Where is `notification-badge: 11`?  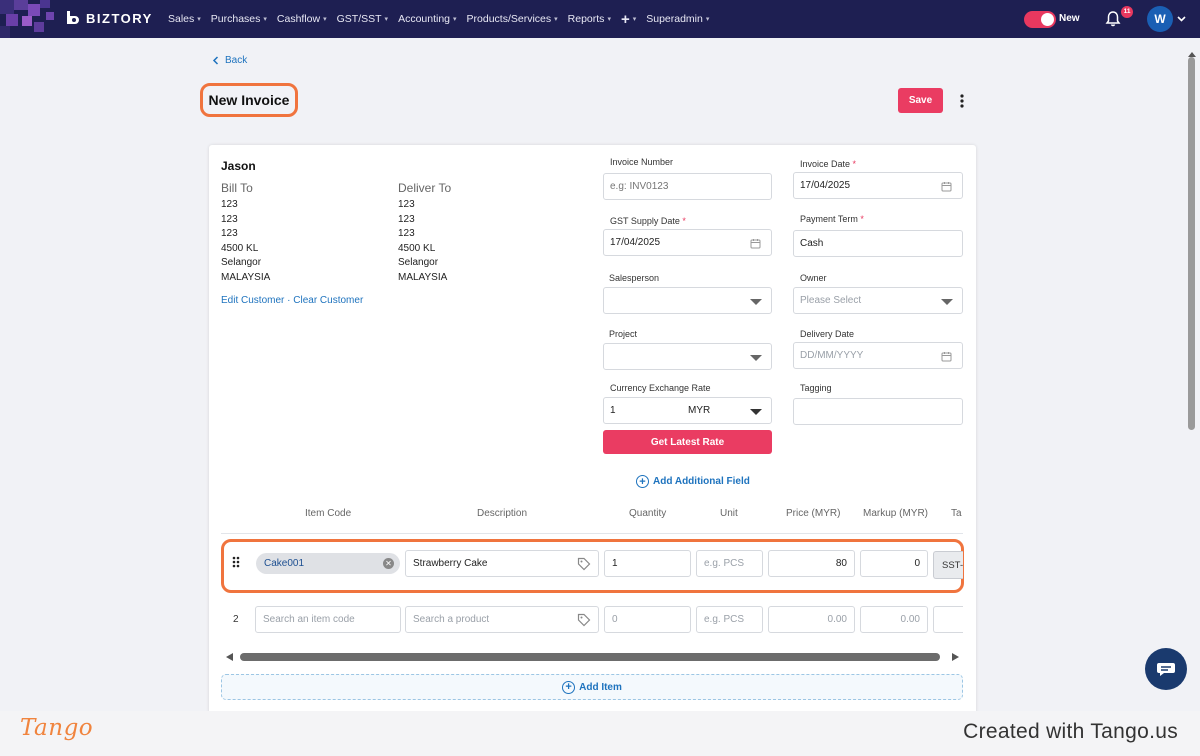 notification-badge: 11 is located at coordinates (1127, 12).